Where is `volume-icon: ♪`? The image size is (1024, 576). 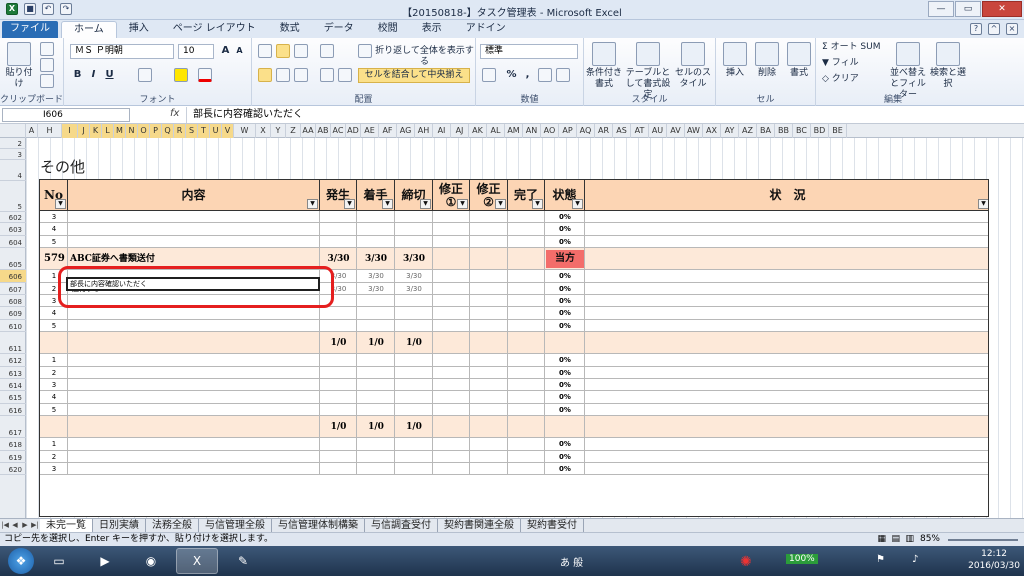
volume-icon: ♪ is located at coordinates (915, 559).